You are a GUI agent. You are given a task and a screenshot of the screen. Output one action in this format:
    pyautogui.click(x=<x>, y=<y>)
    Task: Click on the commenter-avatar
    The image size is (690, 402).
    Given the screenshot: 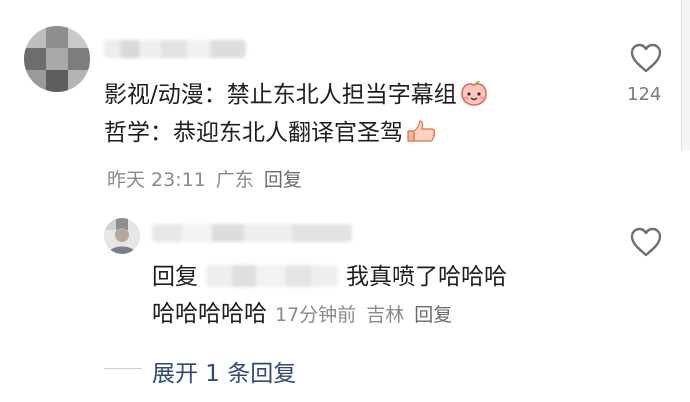 What is the action you would take?
    pyautogui.click(x=57, y=59)
    